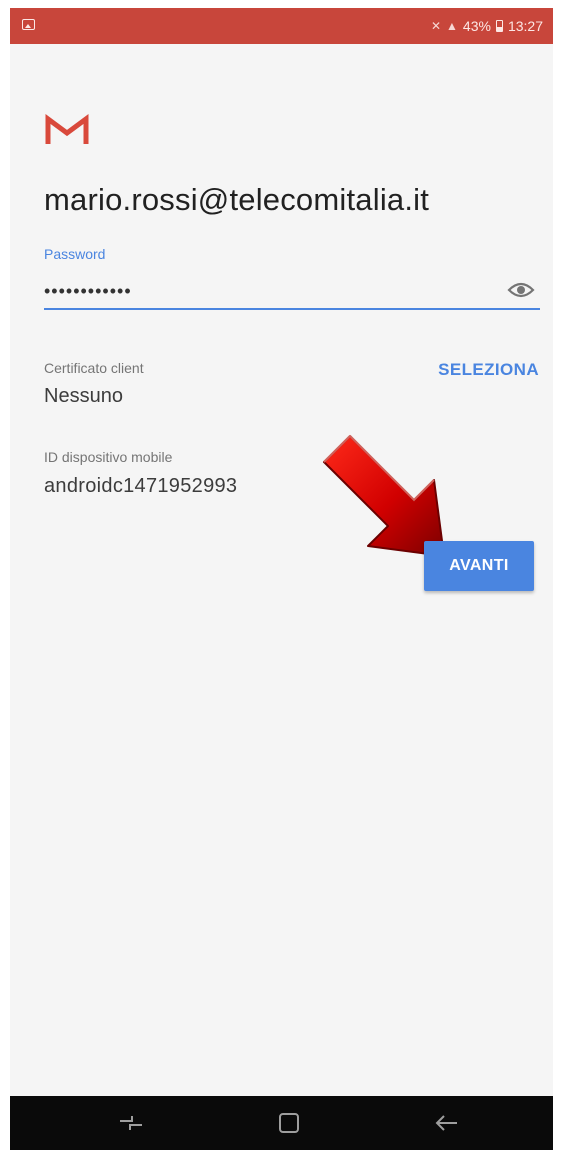 The height and width of the screenshot is (1158, 567). I want to click on device-id-label: ID dispositivo mobile, so click(108, 457).